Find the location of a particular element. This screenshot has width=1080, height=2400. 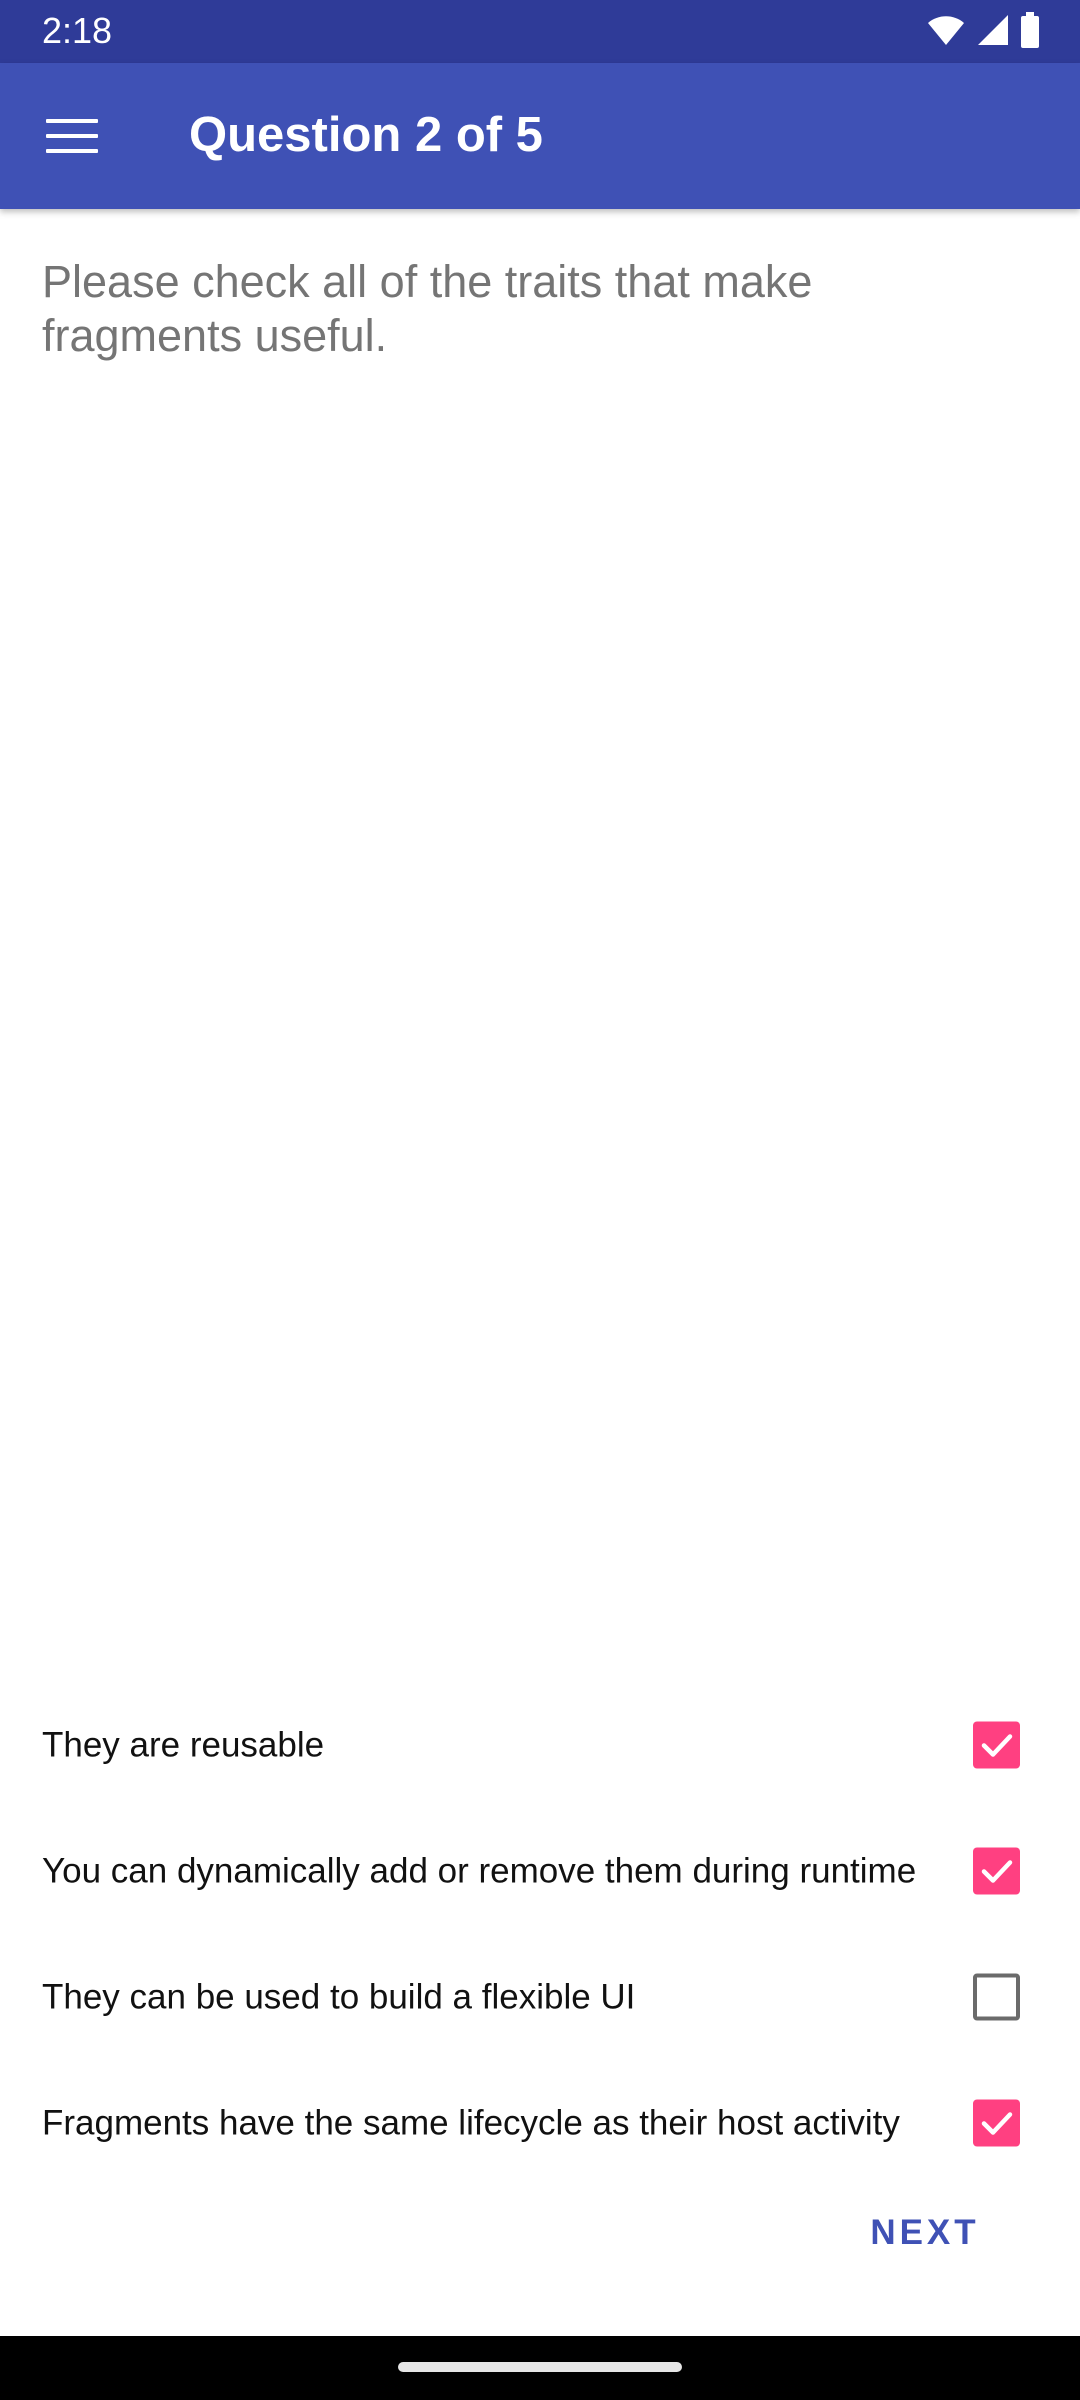

signal-icon is located at coordinates (993, 32).